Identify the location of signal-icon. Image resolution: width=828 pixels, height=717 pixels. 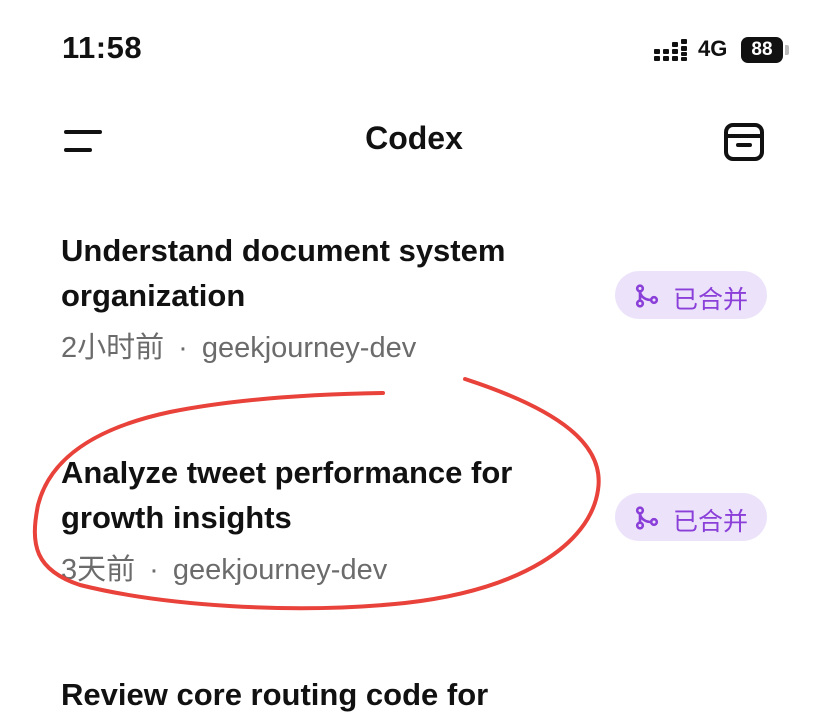
(670, 50).